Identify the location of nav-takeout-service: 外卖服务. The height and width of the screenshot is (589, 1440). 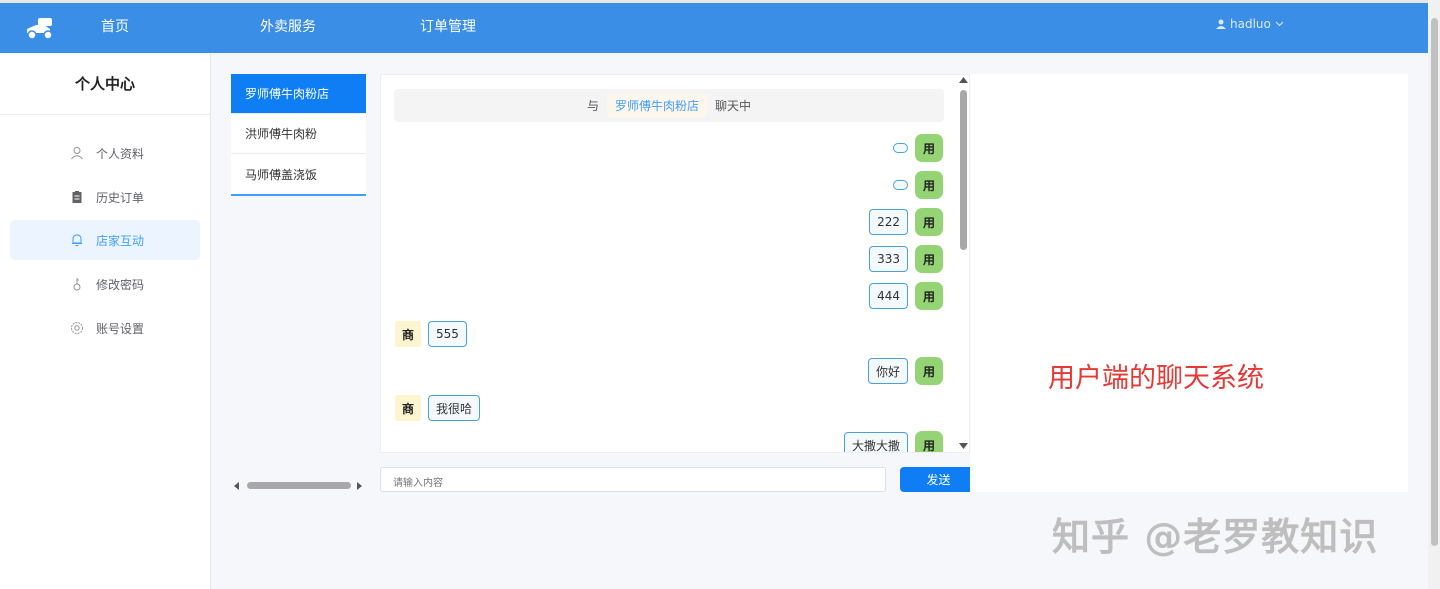
(288, 26).